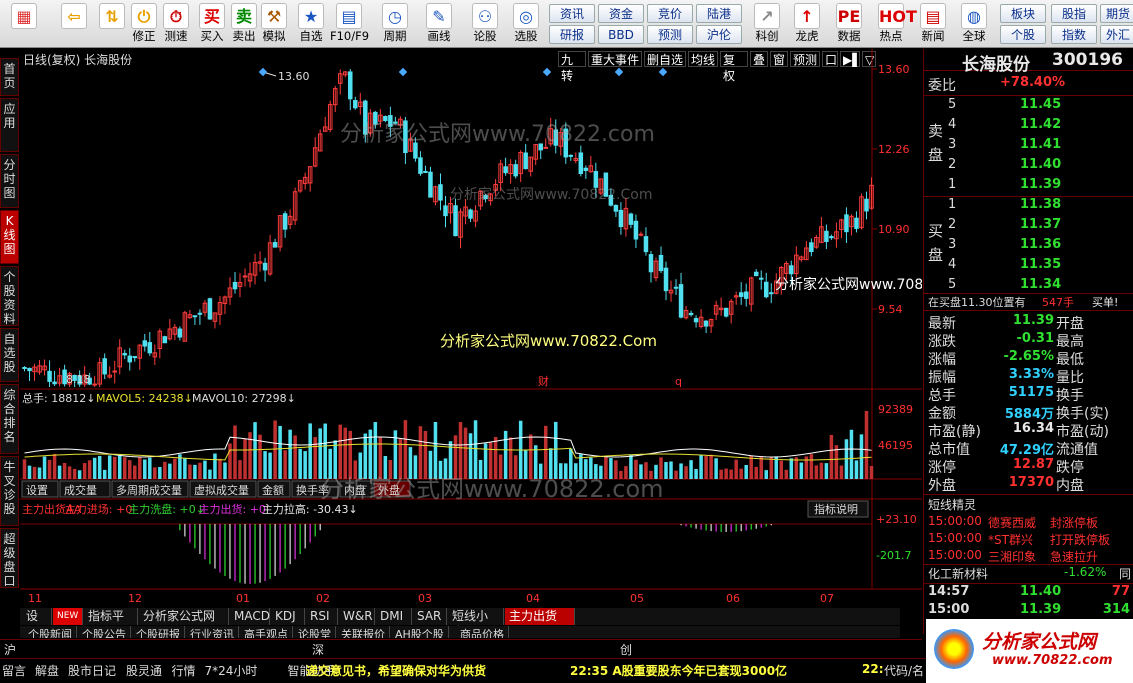  Describe the element at coordinates (311, 24) in the screenshot. I see `star-button: ★ 自选` at that location.